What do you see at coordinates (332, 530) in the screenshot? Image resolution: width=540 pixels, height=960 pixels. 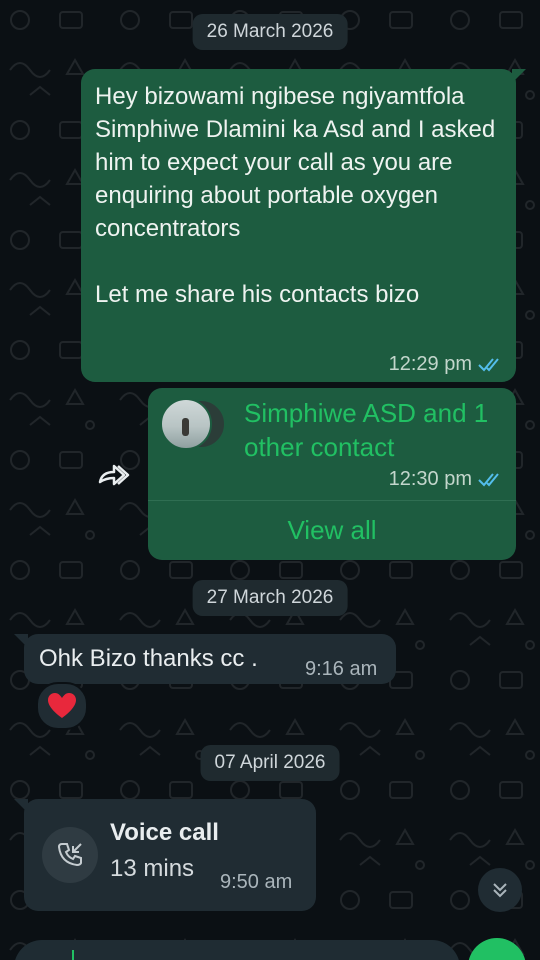 I see `view-all-button: View all` at bounding box center [332, 530].